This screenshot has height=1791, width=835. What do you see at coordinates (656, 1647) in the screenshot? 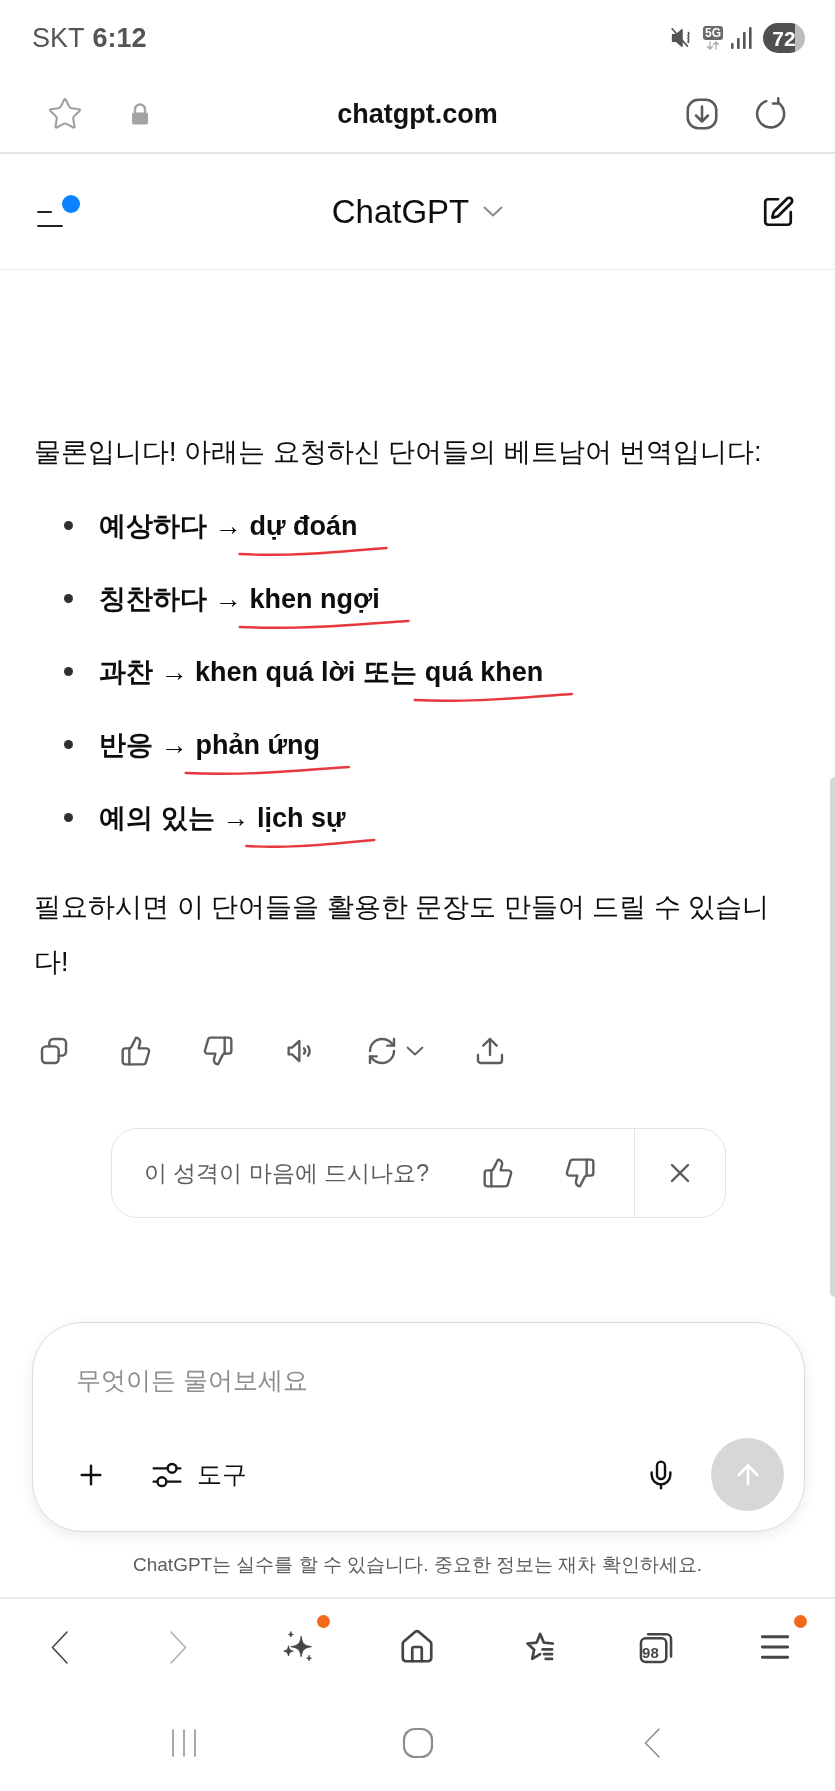
I see `tabs-button: 98` at bounding box center [656, 1647].